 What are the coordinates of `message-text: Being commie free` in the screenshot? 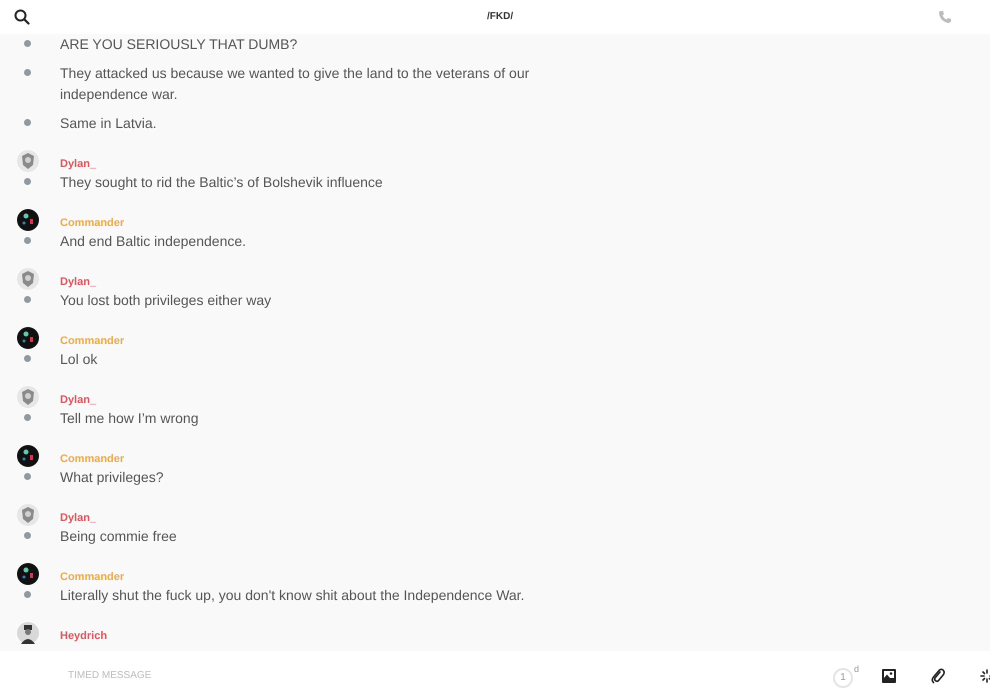 It's located at (118, 536).